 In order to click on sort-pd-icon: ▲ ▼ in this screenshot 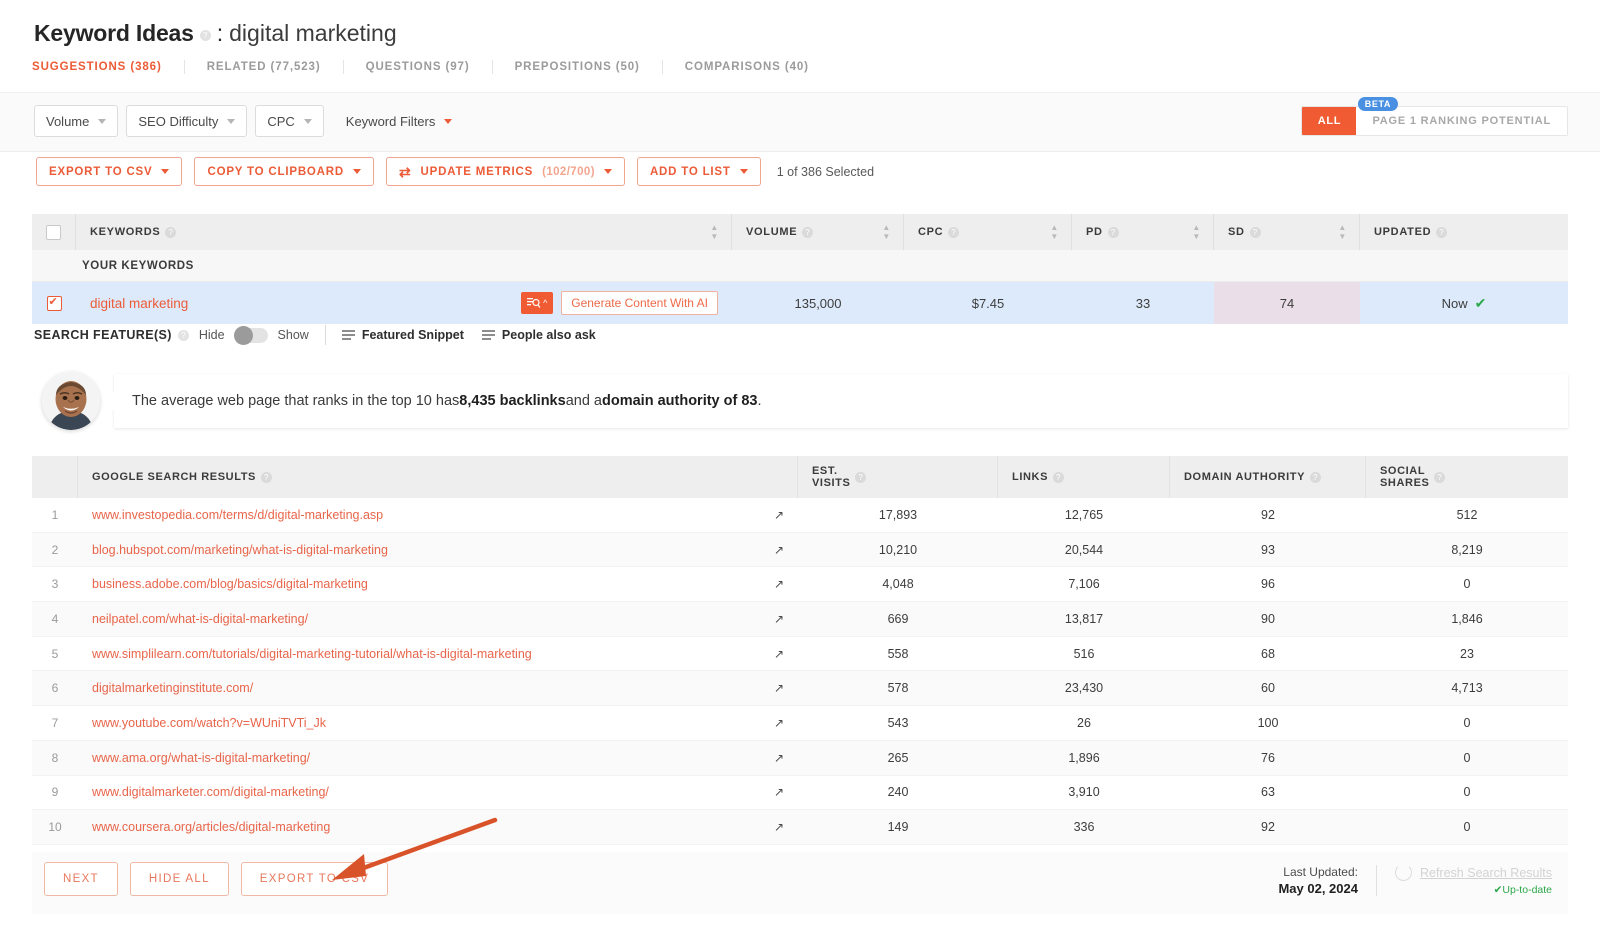, I will do `click(1196, 232)`.